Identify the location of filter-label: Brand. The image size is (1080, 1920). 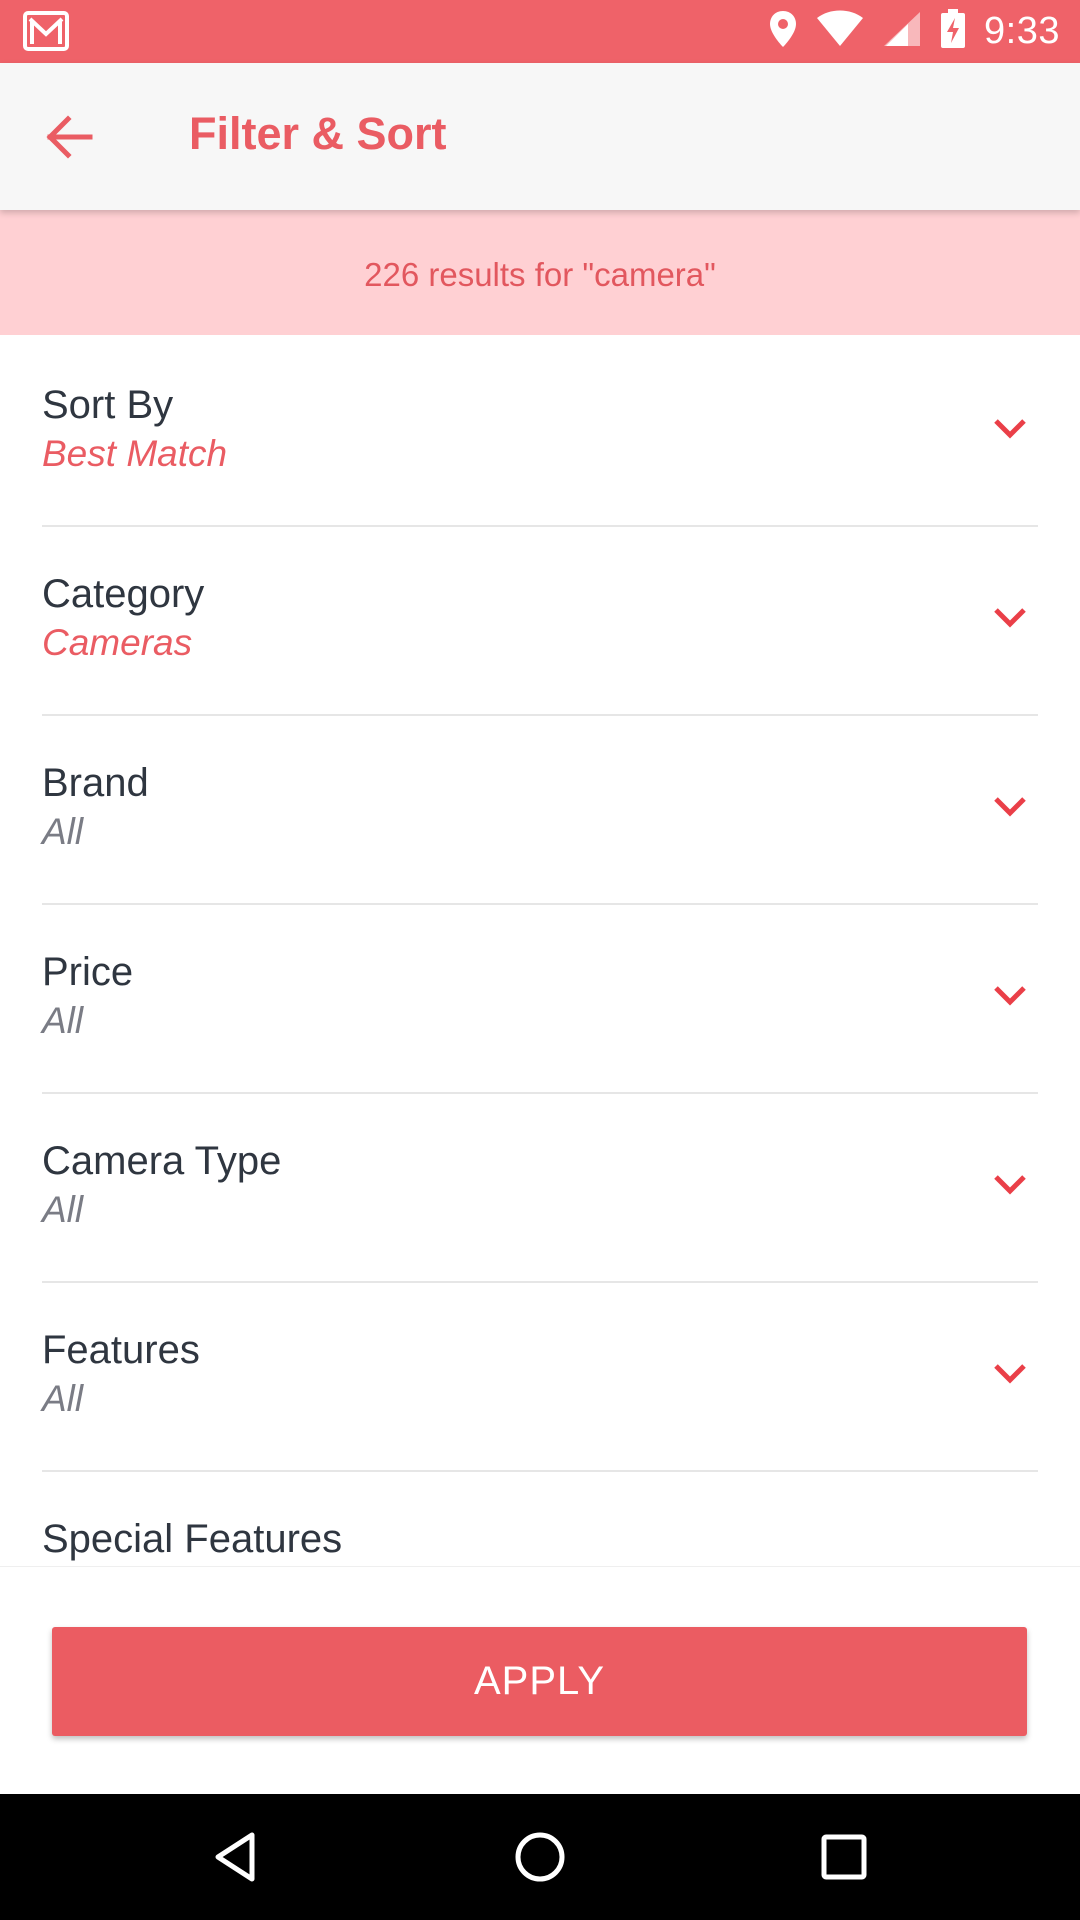
(95, 783).